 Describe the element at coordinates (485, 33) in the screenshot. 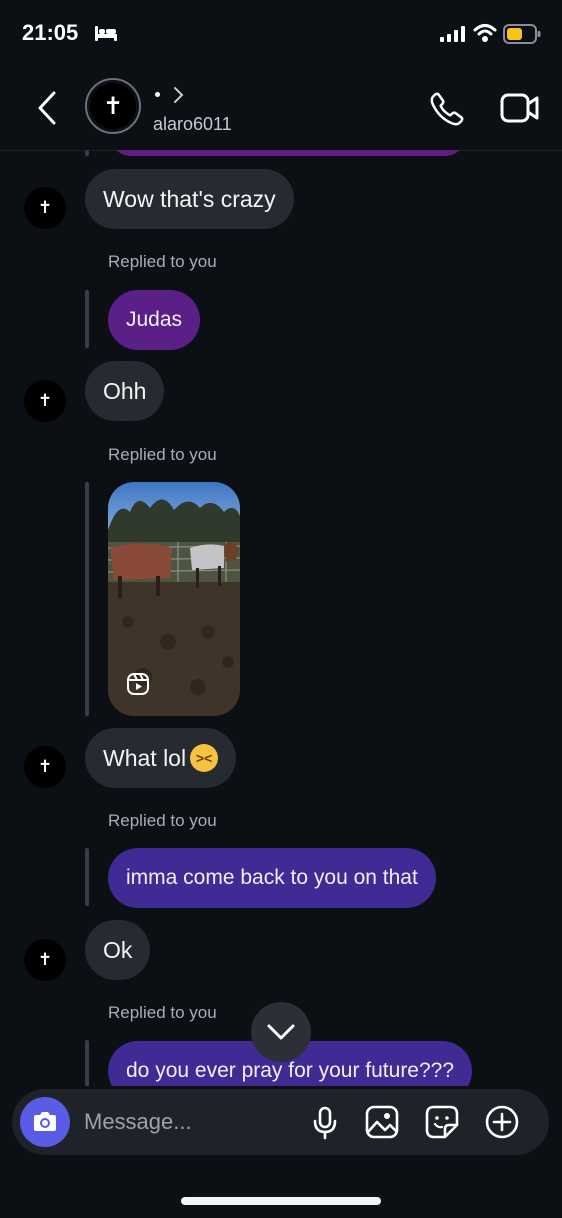

I see `wifi-icon` at that location.